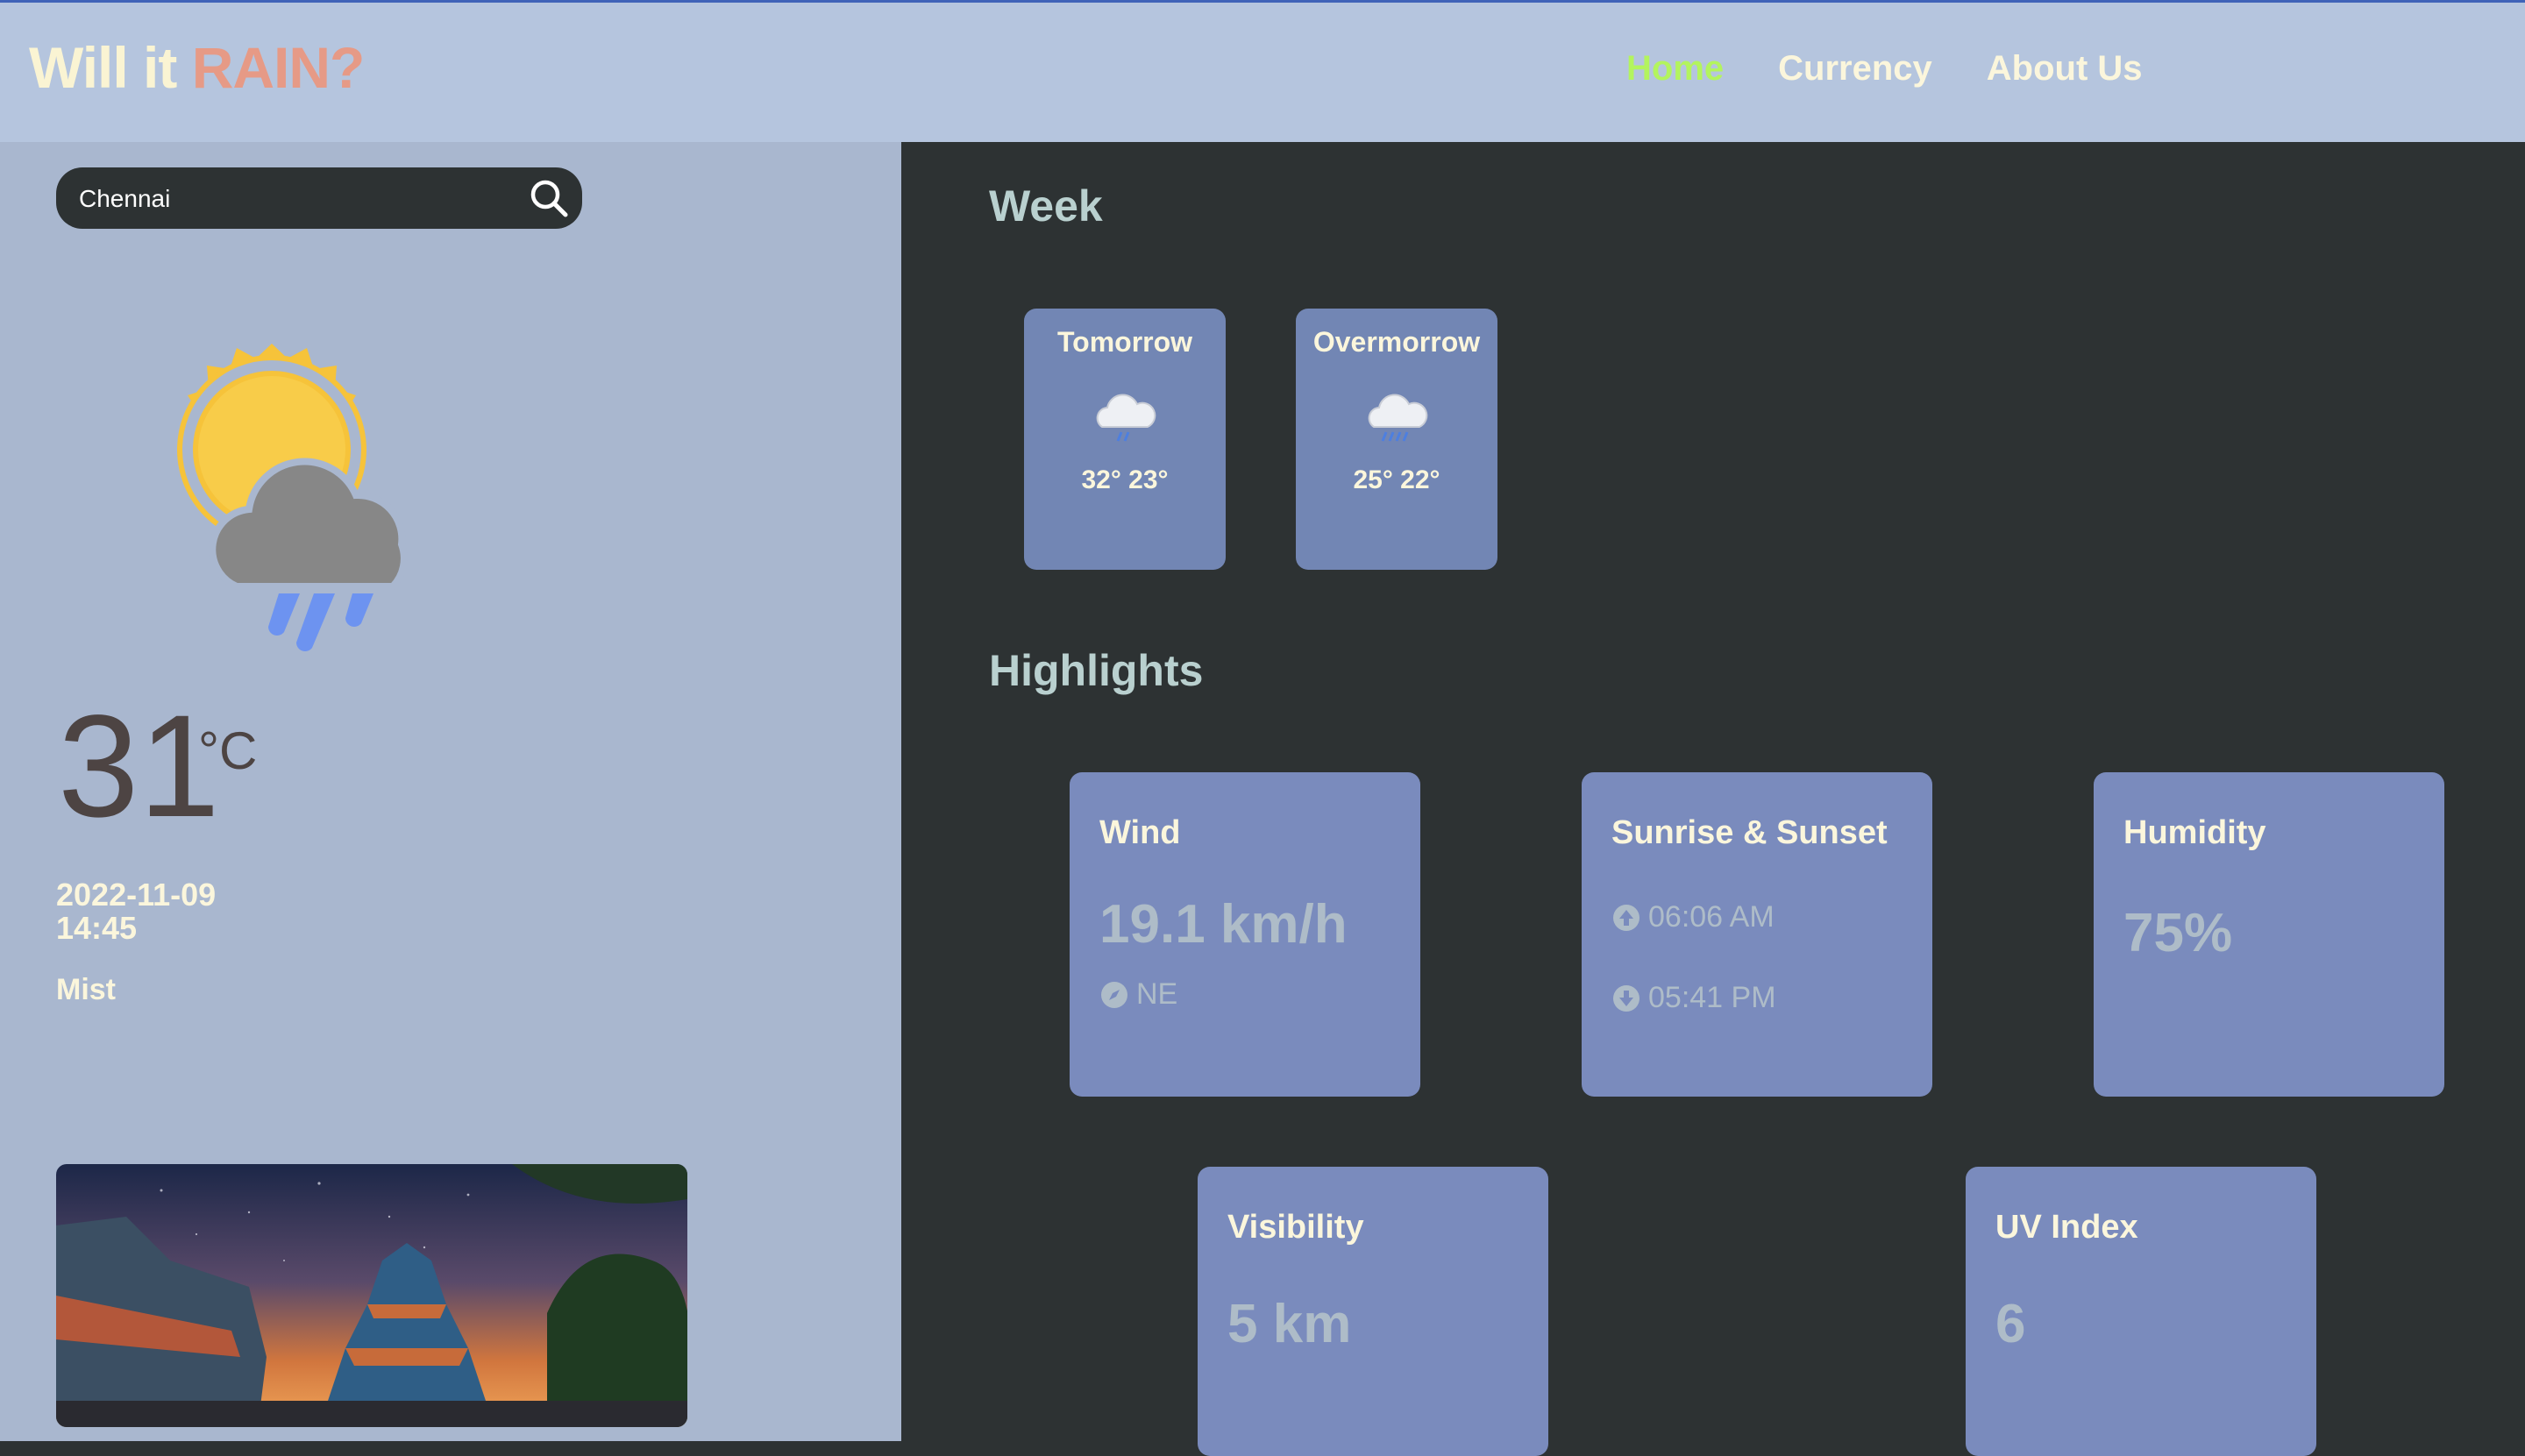 The image size is (2525, 1456). I want to click on wind-title: Wind, so click(1140, 832).